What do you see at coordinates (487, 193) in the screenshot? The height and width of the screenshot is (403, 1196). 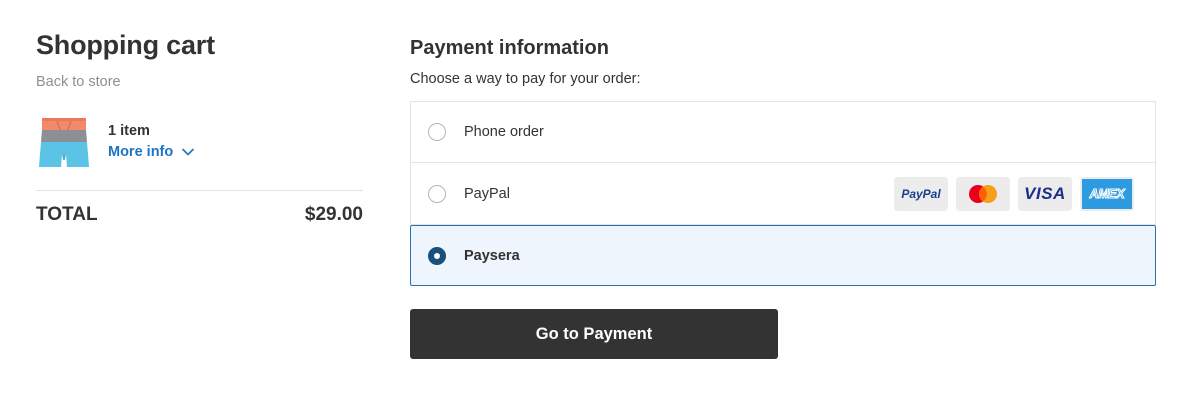 I see `payment-method-label: PayPal` at bounding box center [487, 193].